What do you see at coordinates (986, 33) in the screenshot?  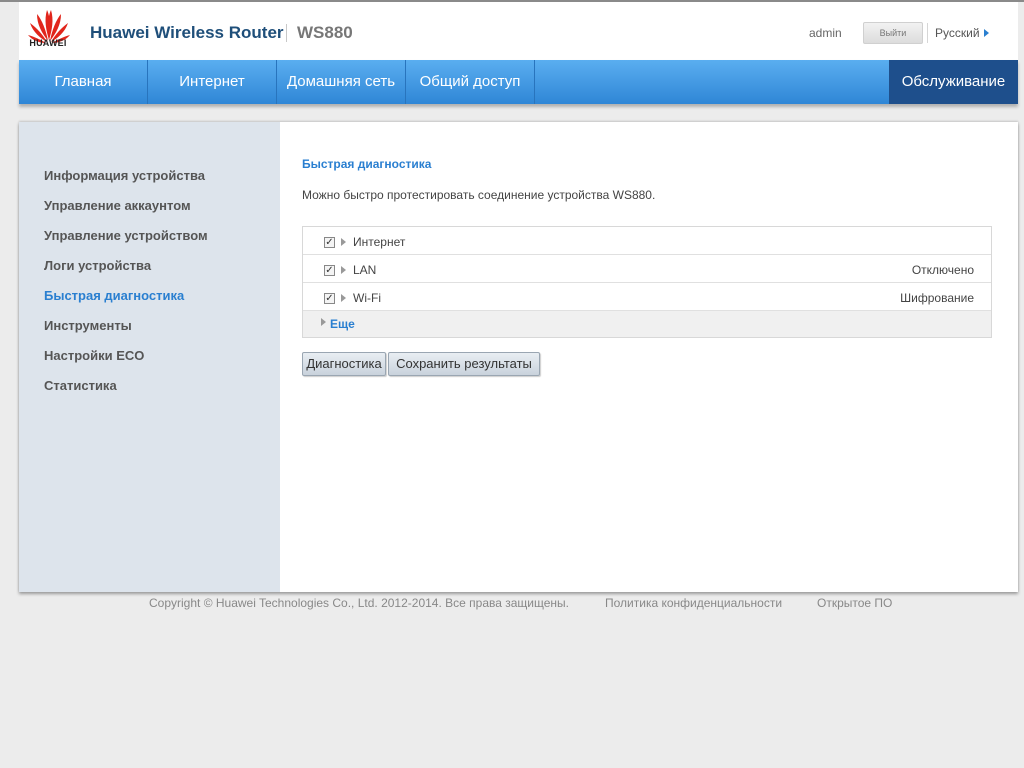 I see `chevron-right-icon` at bounding box center [986, 33].